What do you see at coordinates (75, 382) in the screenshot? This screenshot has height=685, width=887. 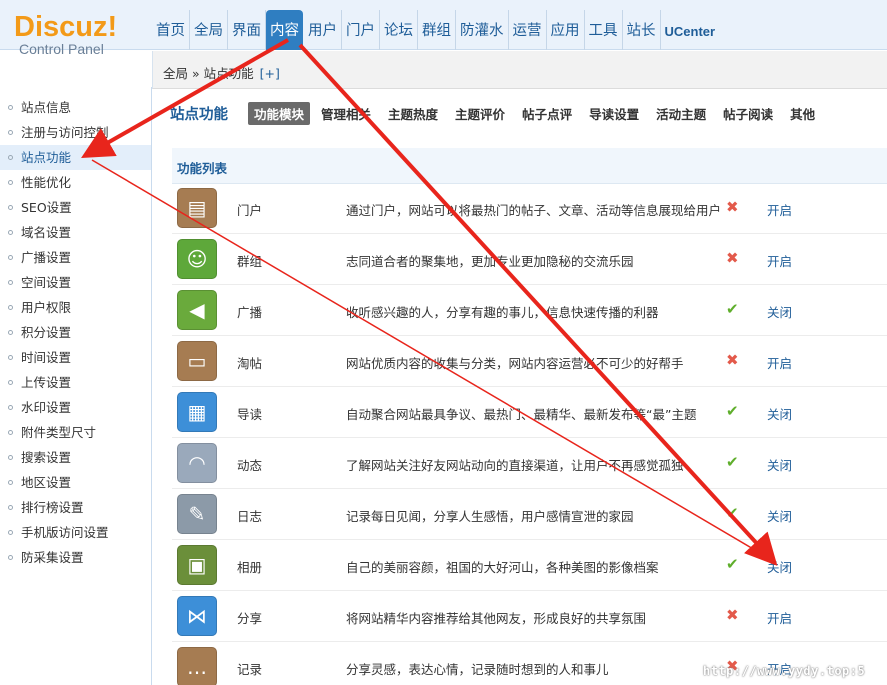 I see `sidebar-item-11: 上传设置` at bounding box center [75, 382].